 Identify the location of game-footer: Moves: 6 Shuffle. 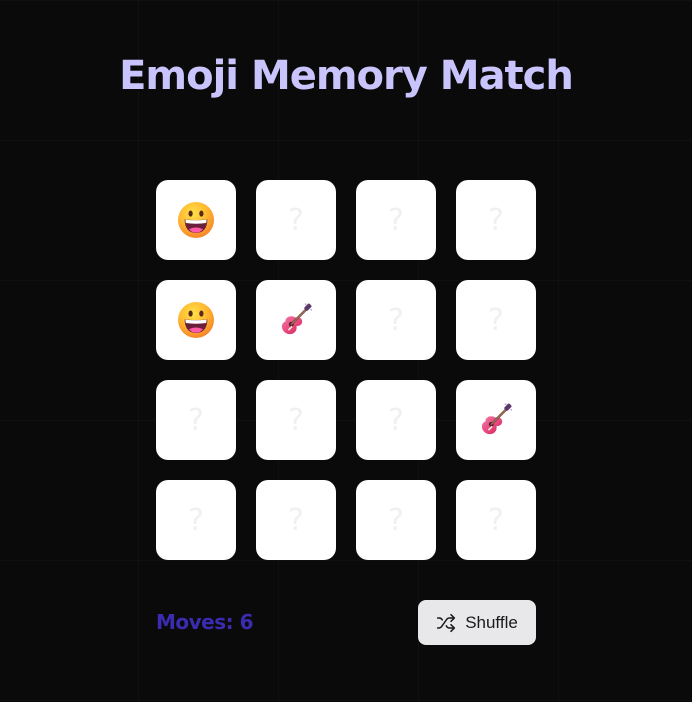
(346, 622).